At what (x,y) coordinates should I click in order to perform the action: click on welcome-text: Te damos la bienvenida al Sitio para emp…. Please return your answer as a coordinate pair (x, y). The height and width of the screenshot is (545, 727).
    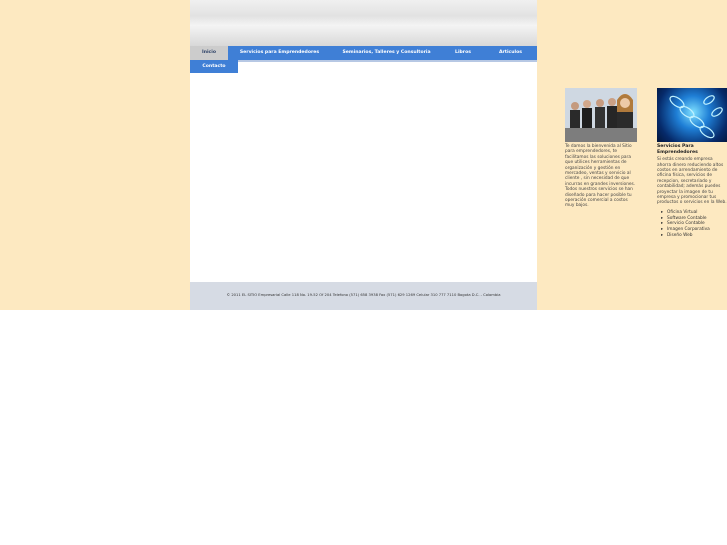
    Looking at the image, I should click on (600, 176).